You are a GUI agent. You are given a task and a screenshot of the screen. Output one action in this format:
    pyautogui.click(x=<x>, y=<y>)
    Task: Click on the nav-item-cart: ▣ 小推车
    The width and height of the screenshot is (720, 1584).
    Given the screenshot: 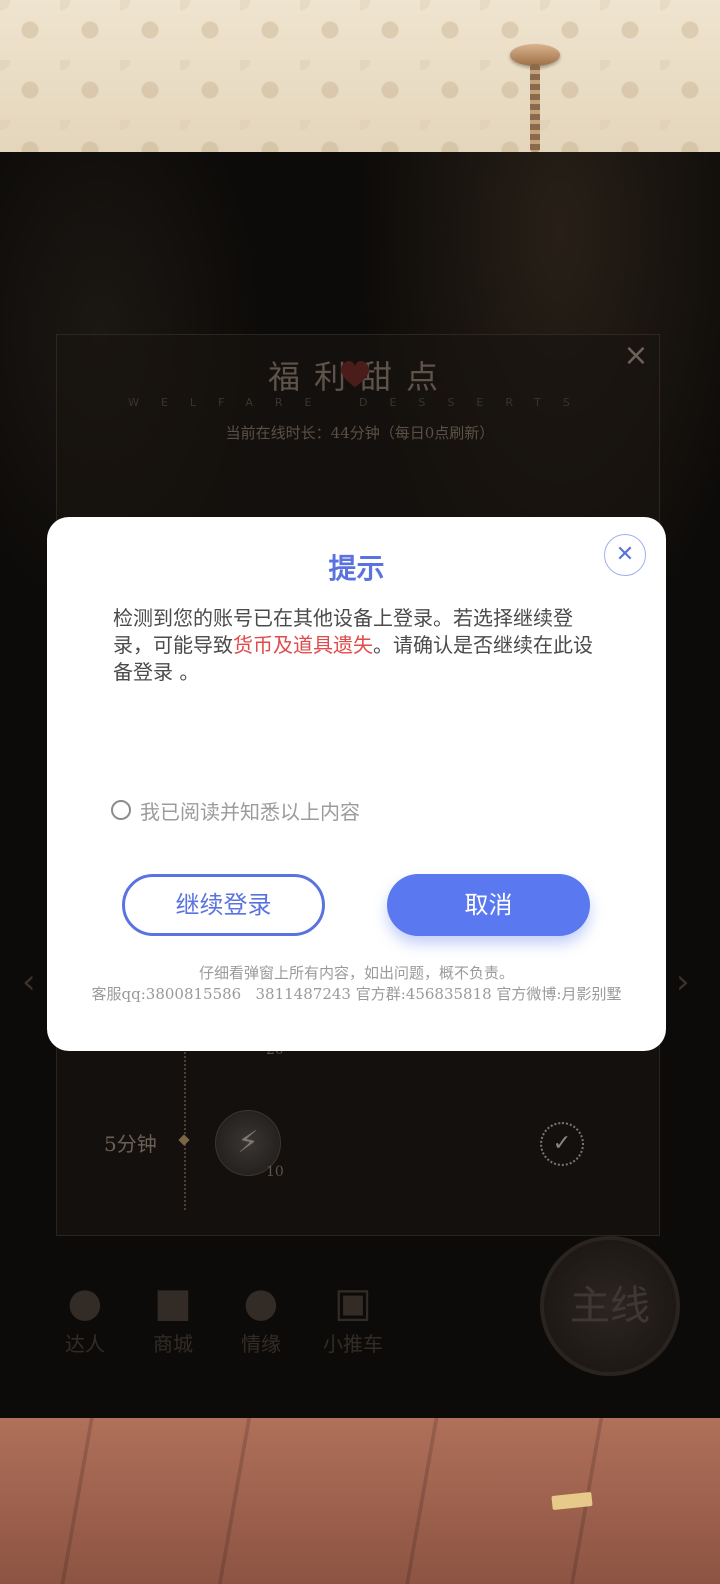 What is the action you would take?
    pyautogui.click(x=353, y=1317)
    